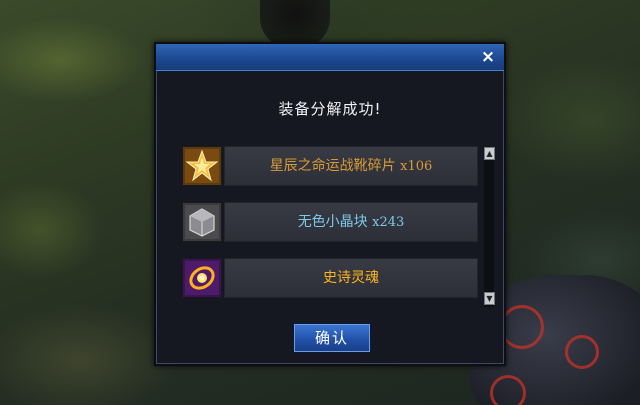  I want to click on item-label: 史诗灵魂, so click(351, 278).